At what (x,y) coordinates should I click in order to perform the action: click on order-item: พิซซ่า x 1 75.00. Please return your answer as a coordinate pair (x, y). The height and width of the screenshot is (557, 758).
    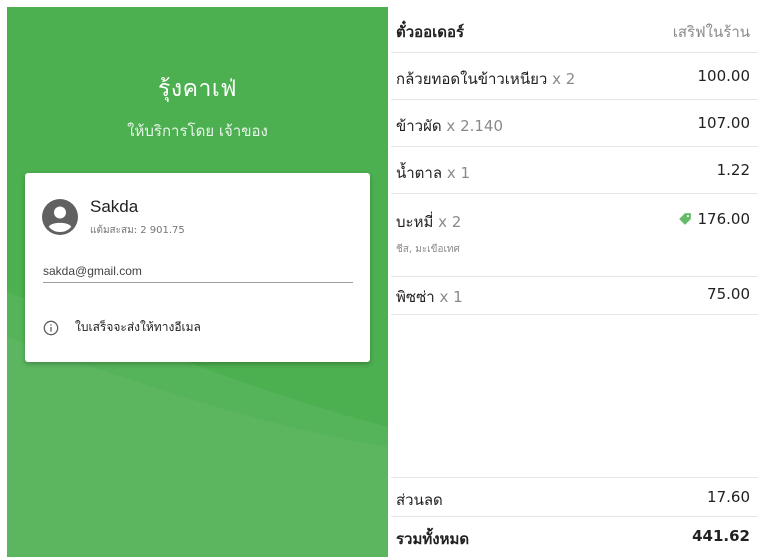
    Looking at the image, I should click on (574, 296).